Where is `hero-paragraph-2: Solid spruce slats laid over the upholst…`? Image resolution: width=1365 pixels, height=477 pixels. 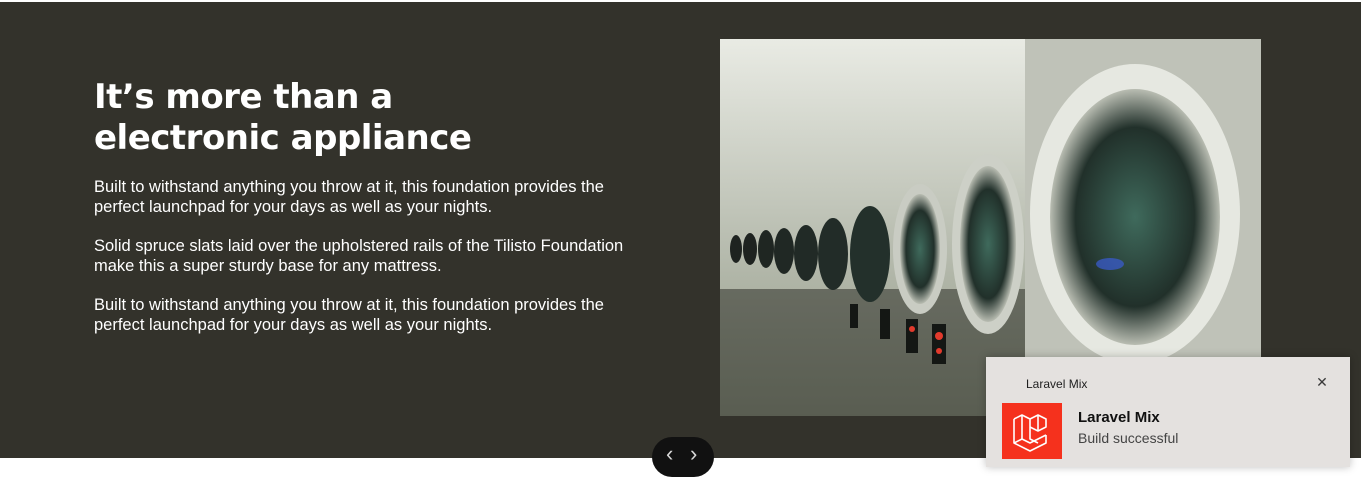 hero-paragraph-2: Solid spruce slats laid over the upholst… is located at coordinates (359, 256).